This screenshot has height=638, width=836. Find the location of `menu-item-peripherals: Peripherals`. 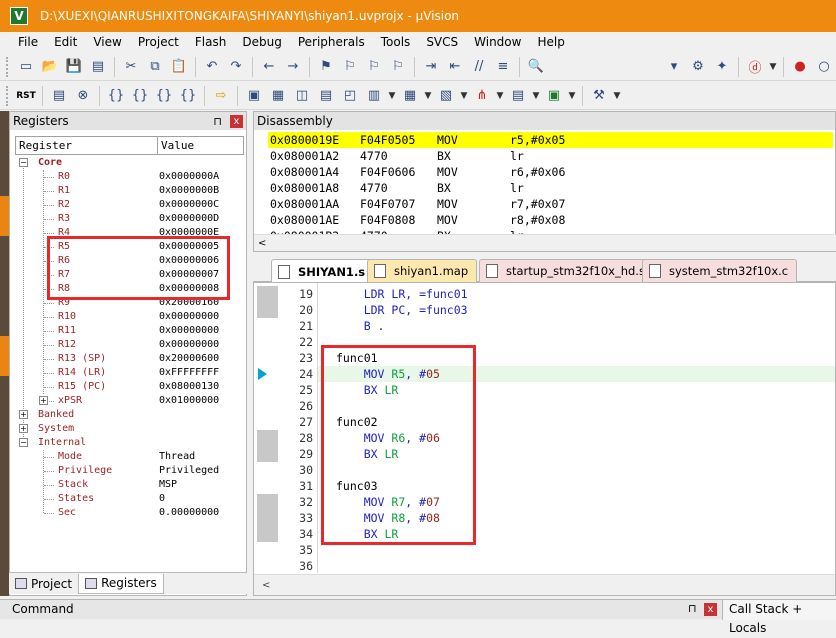

menu-item-peripherals: Peripherals is located at coordinates (331, 42).